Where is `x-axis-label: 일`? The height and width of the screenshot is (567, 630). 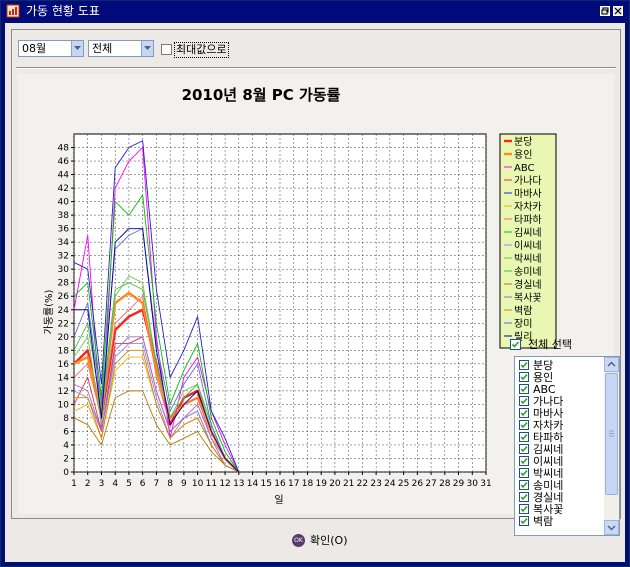 x-axis-label: 일 is located at coordinates (278, 500).